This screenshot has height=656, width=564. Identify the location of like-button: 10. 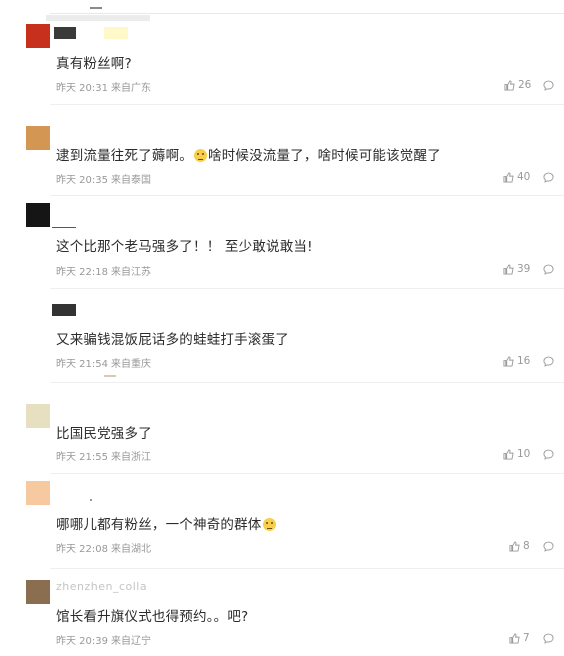
(516, 454).